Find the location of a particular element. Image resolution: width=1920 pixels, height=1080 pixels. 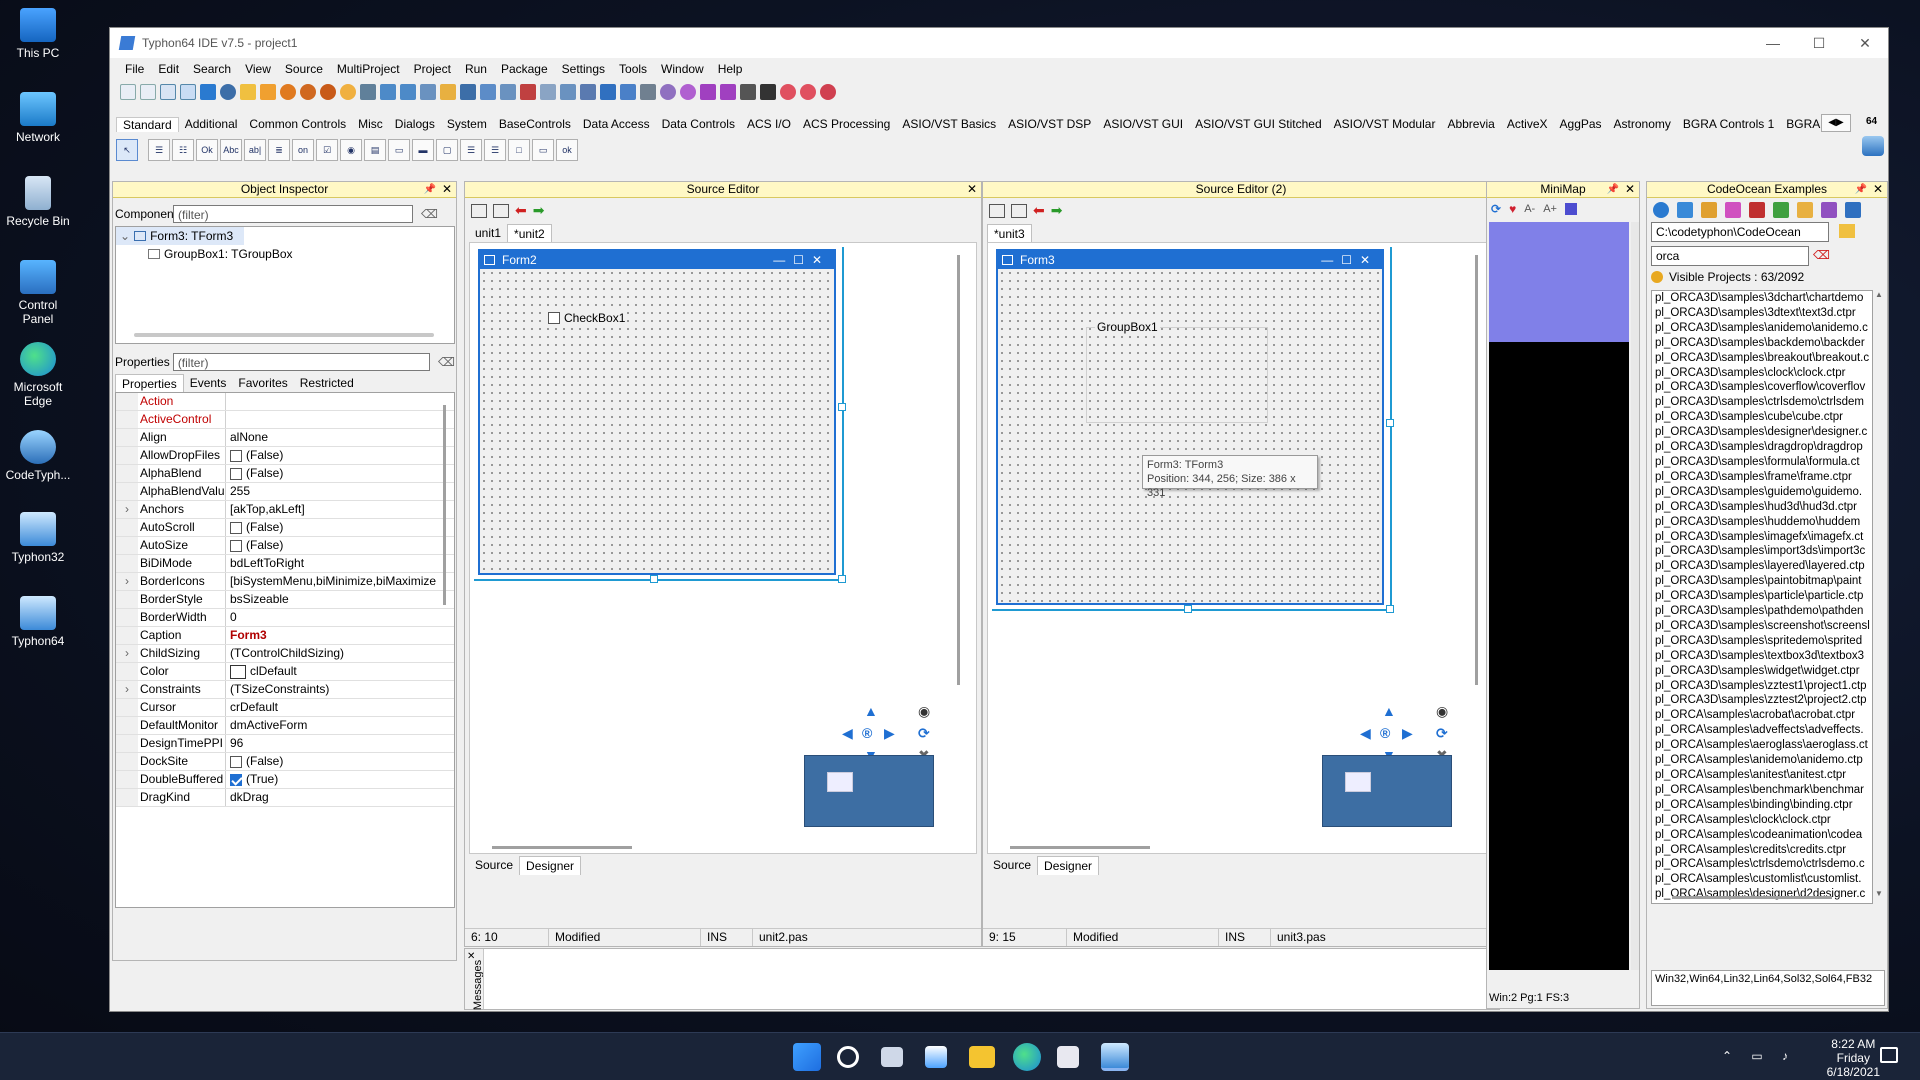

expand-icon: › is located at coordinates (127, 689).